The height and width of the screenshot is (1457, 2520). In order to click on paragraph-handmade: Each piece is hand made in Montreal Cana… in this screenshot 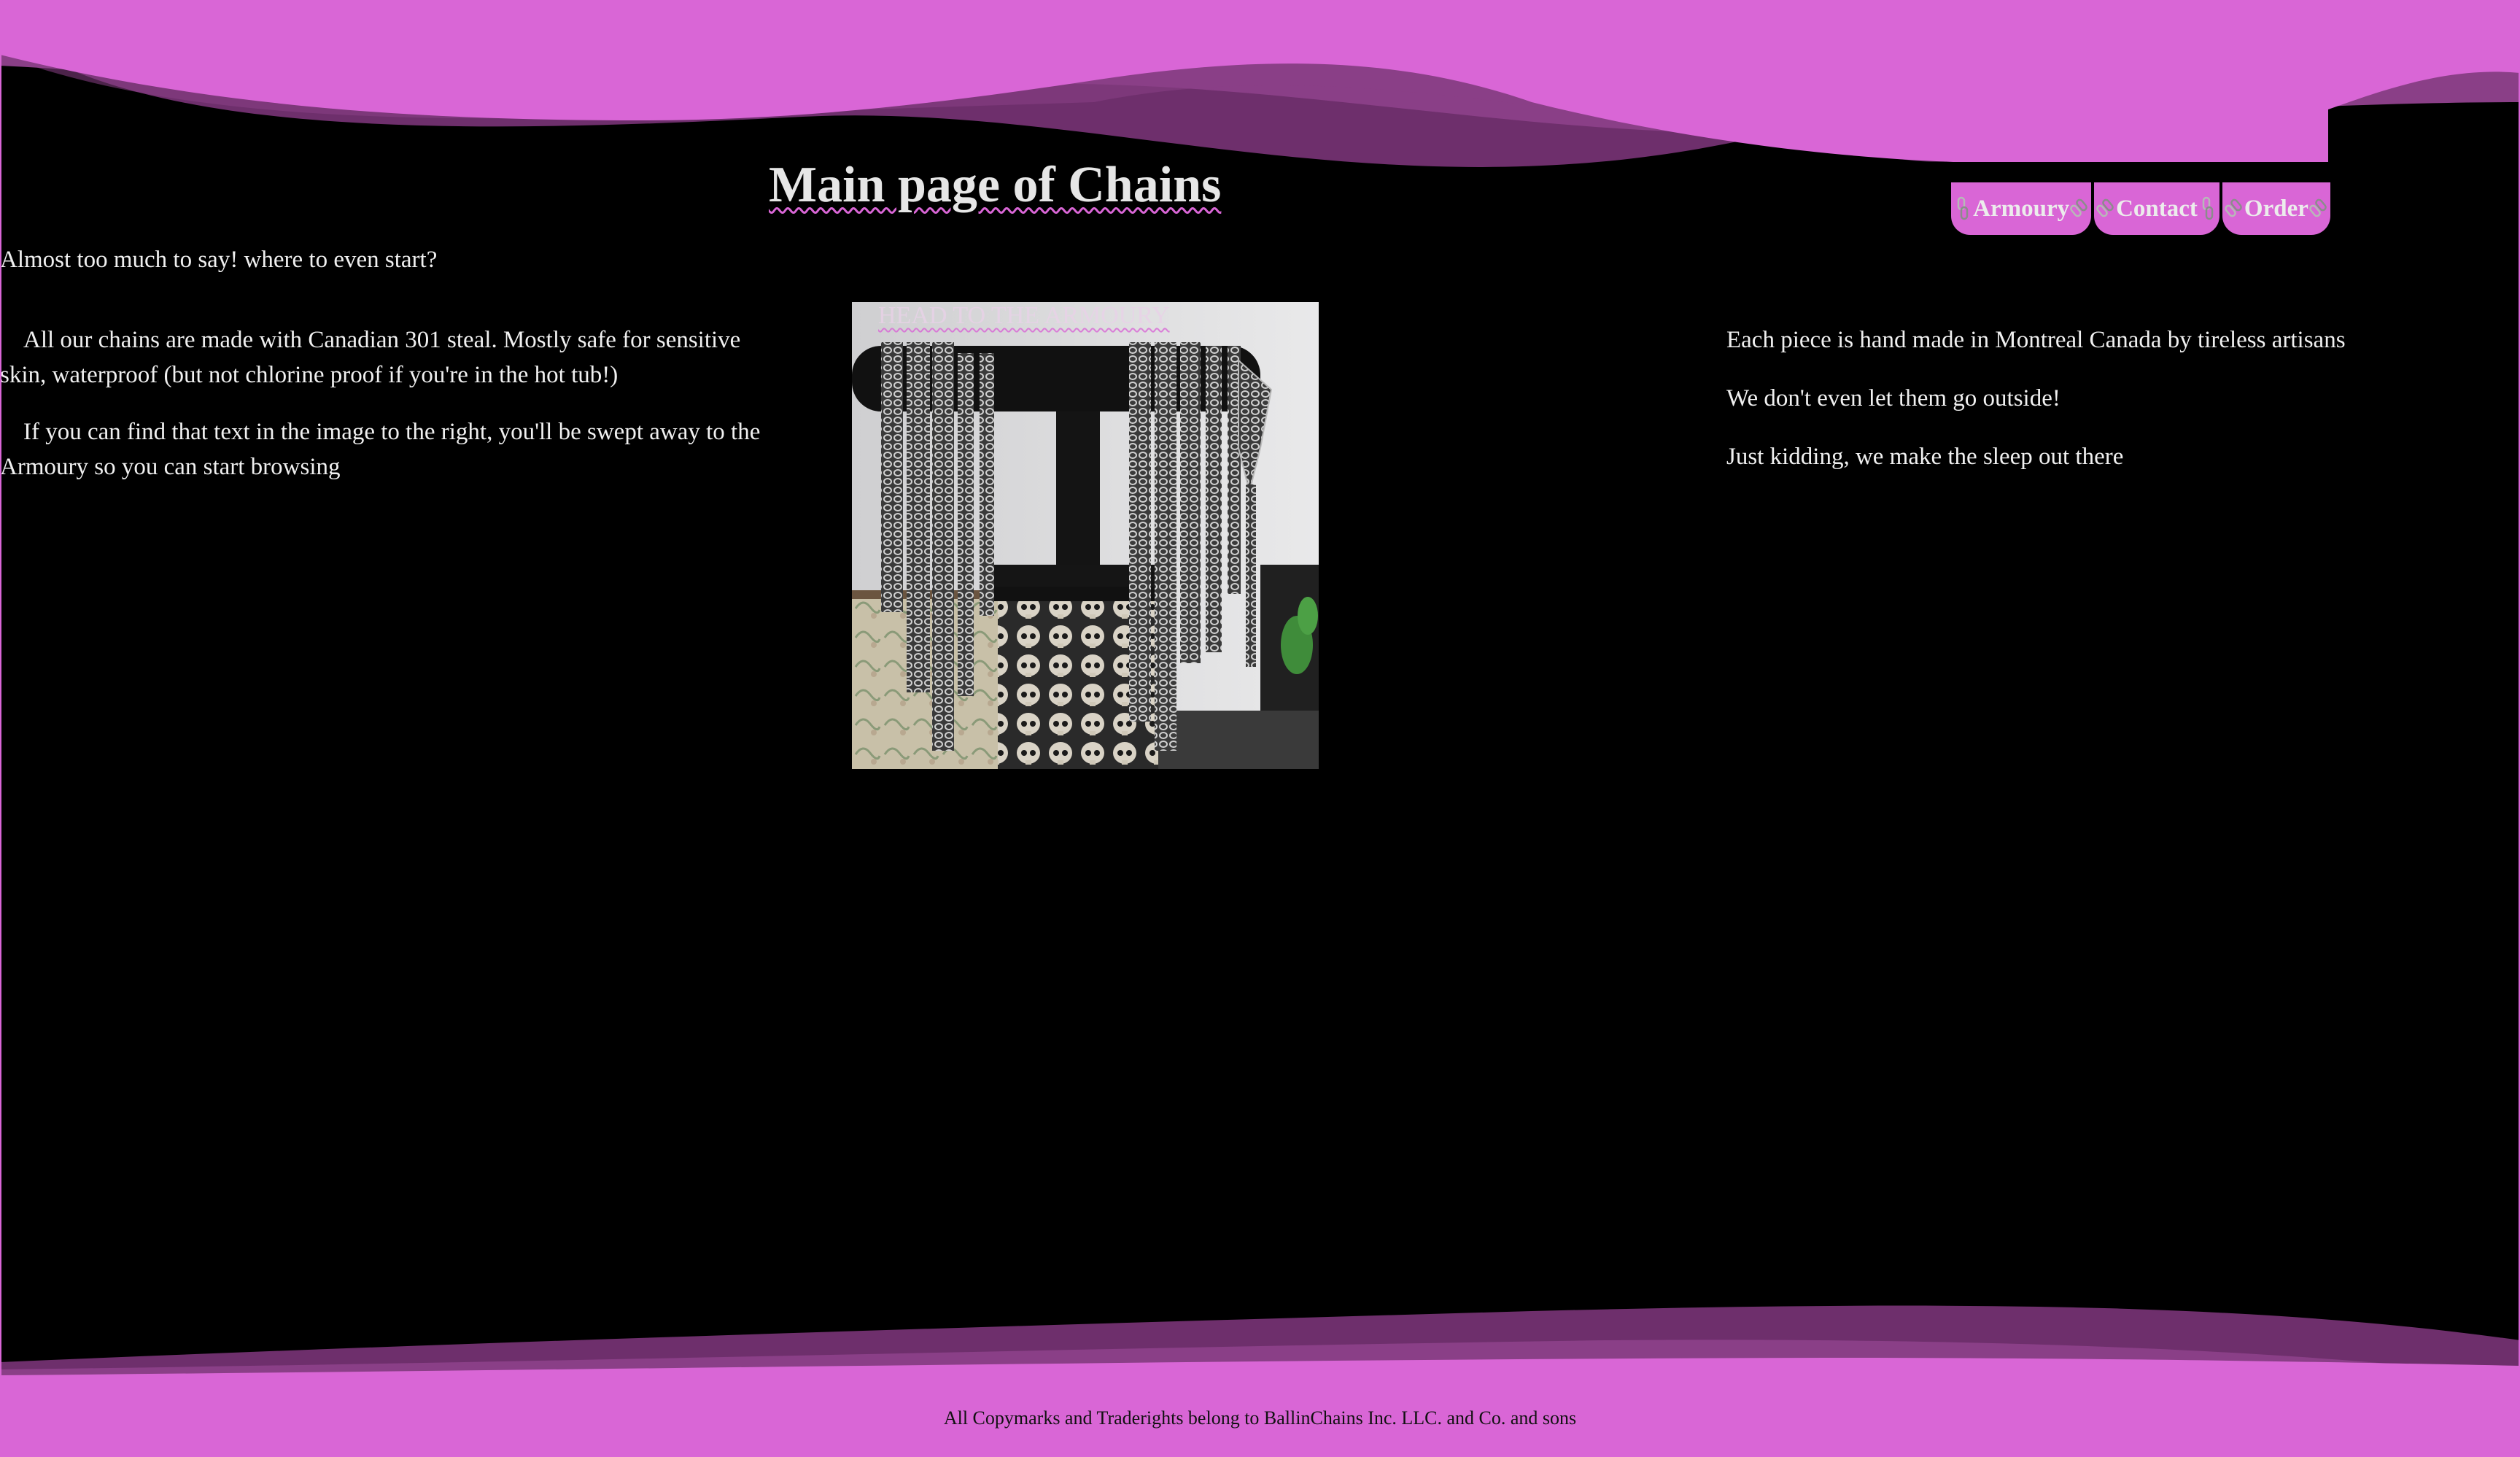, I will do `click(2036, 340)`.